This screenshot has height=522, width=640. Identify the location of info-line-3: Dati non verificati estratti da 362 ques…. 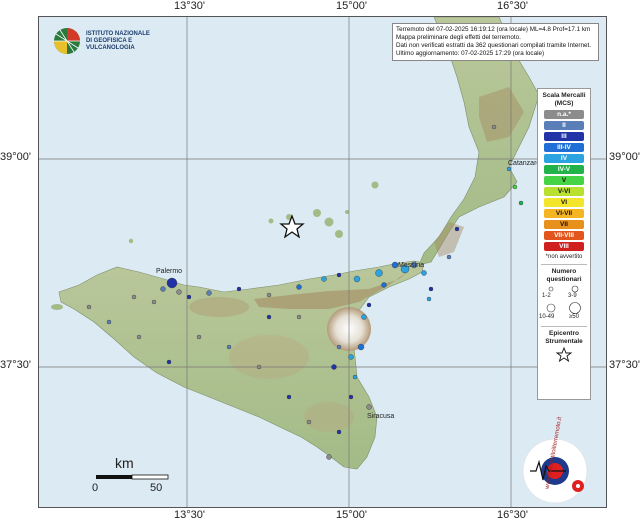
(493, 45).